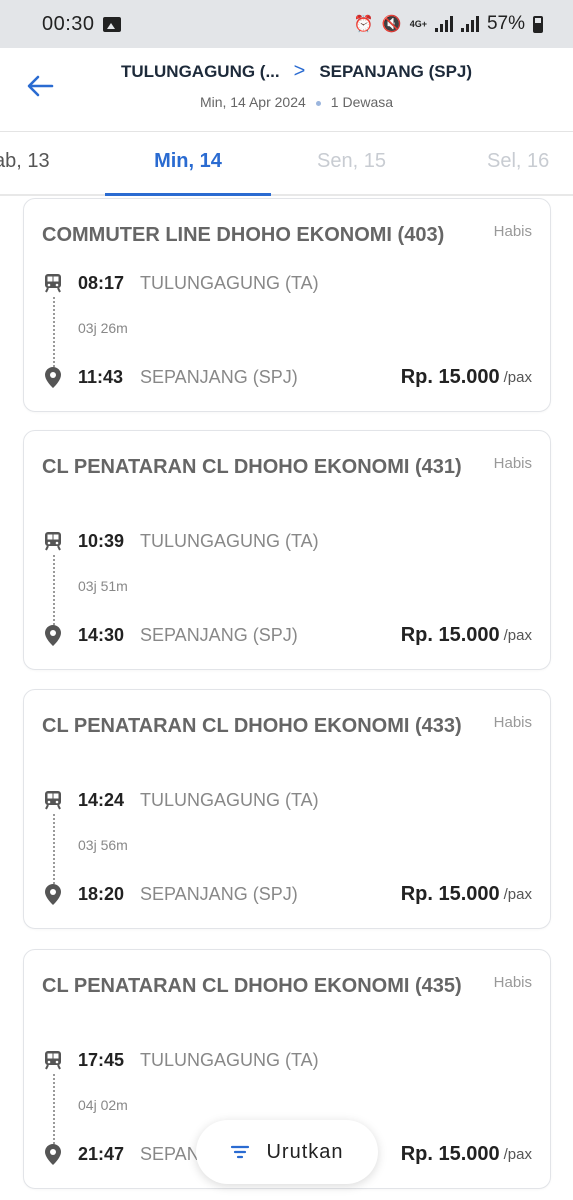 This screenshot has width=573, height=1200. What do you see at coordinates (362, 102) in the screenshot?
I see `passenger-count: 1 Dewasa` at bounding box center [362, 102].